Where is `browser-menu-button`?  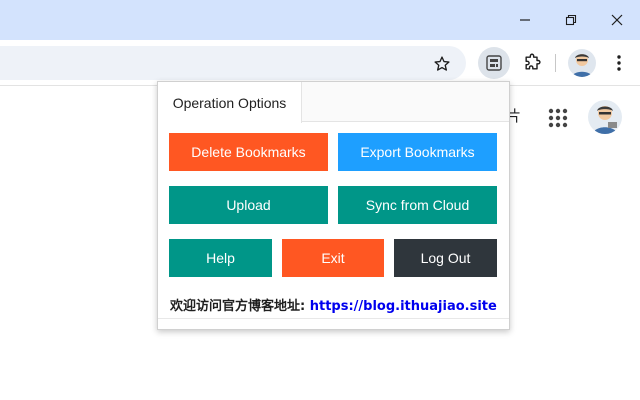 browser-menu-button is located at coordinates (619, 63).